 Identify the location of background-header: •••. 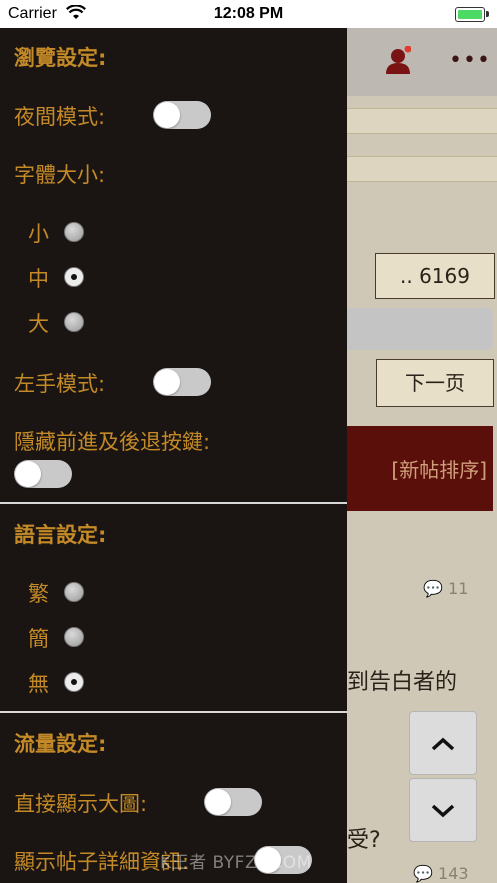
(422, 62).